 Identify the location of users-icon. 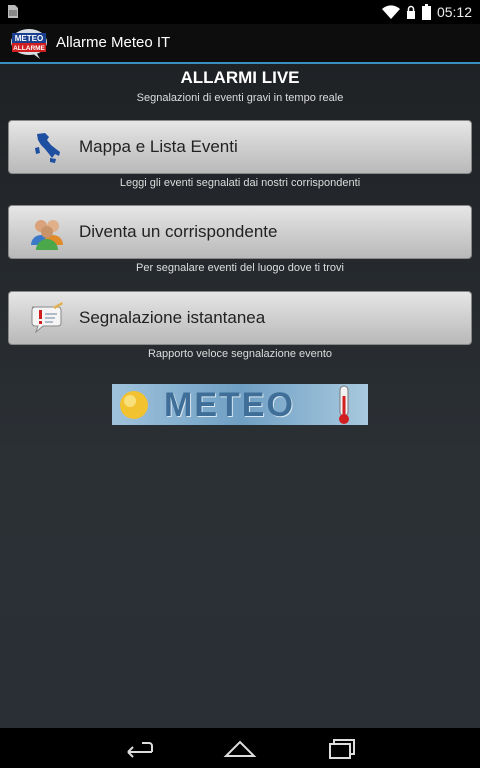
(47, 235).